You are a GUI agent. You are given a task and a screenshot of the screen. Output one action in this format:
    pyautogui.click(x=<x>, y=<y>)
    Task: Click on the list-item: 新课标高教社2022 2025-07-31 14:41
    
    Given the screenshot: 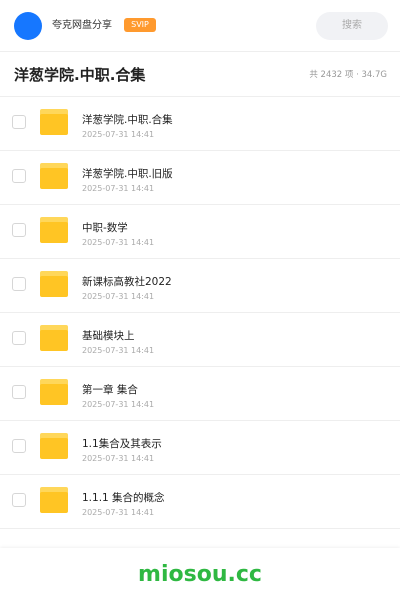 What is the action you would take?
    pyautogui.click(x=200, y=286)
    